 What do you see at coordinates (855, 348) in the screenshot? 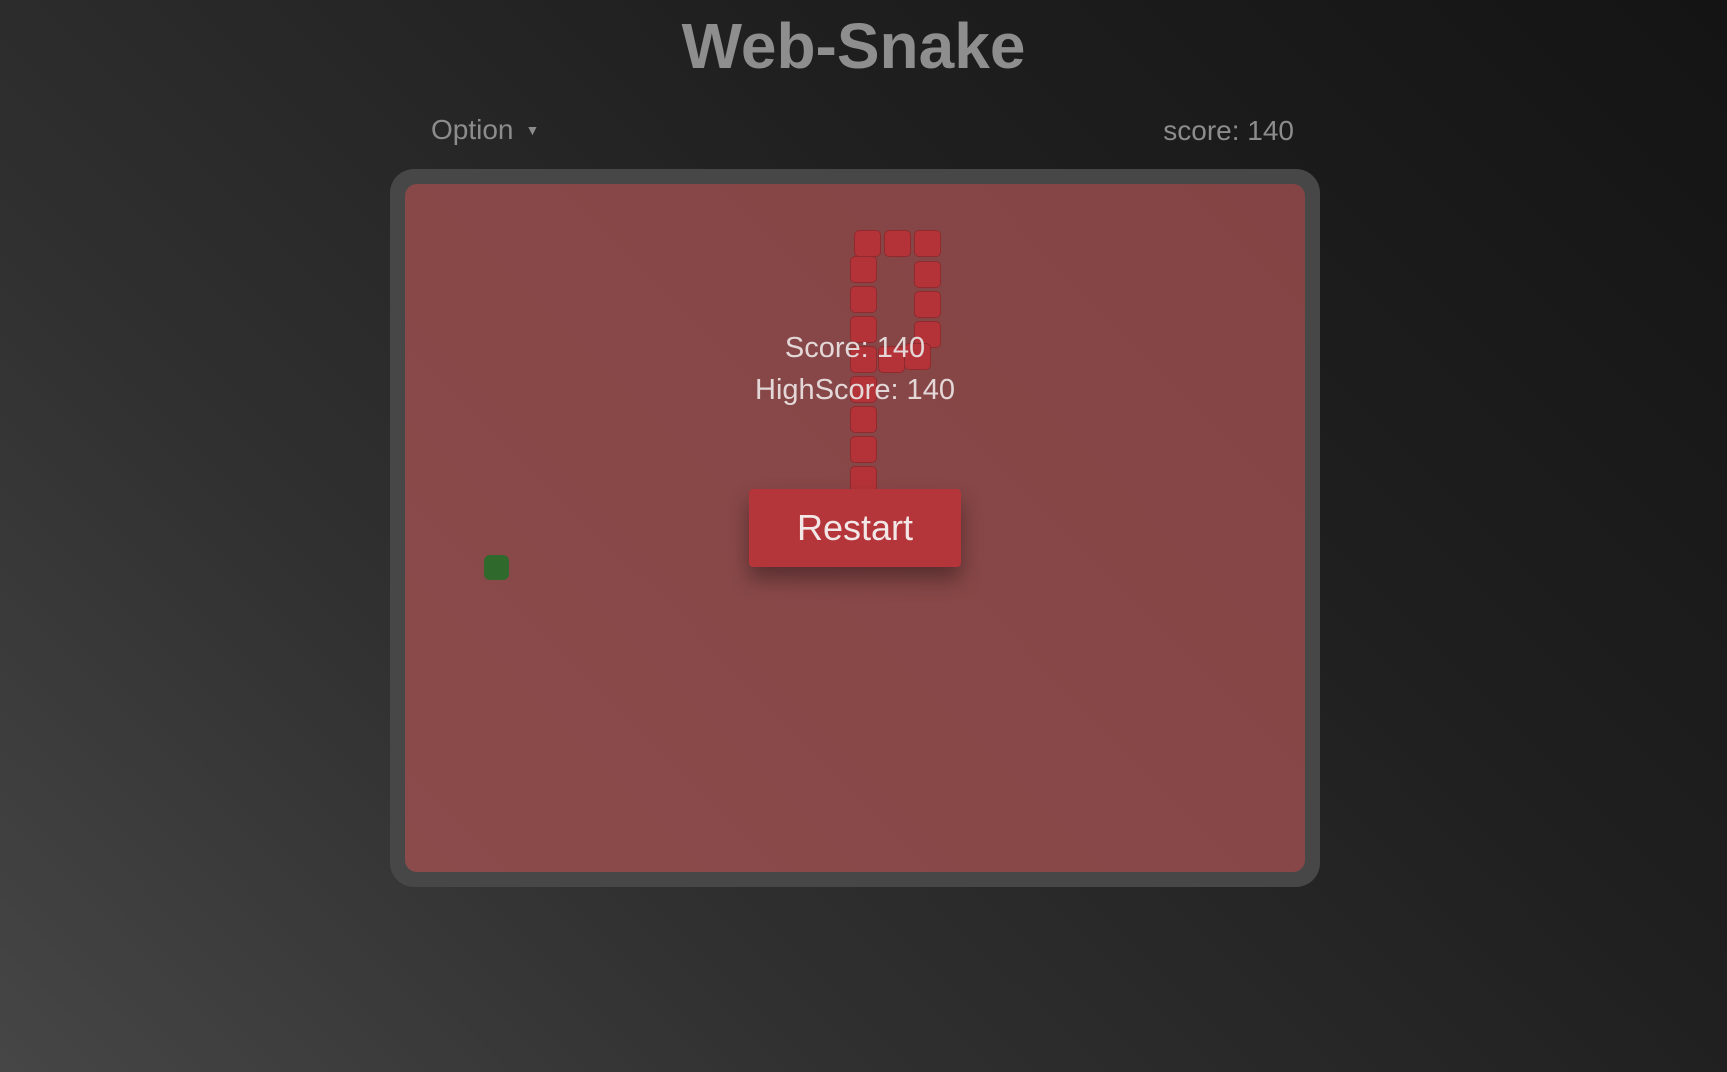
I see `game-over-score: Score: 140` at bounding box center [855, 348].